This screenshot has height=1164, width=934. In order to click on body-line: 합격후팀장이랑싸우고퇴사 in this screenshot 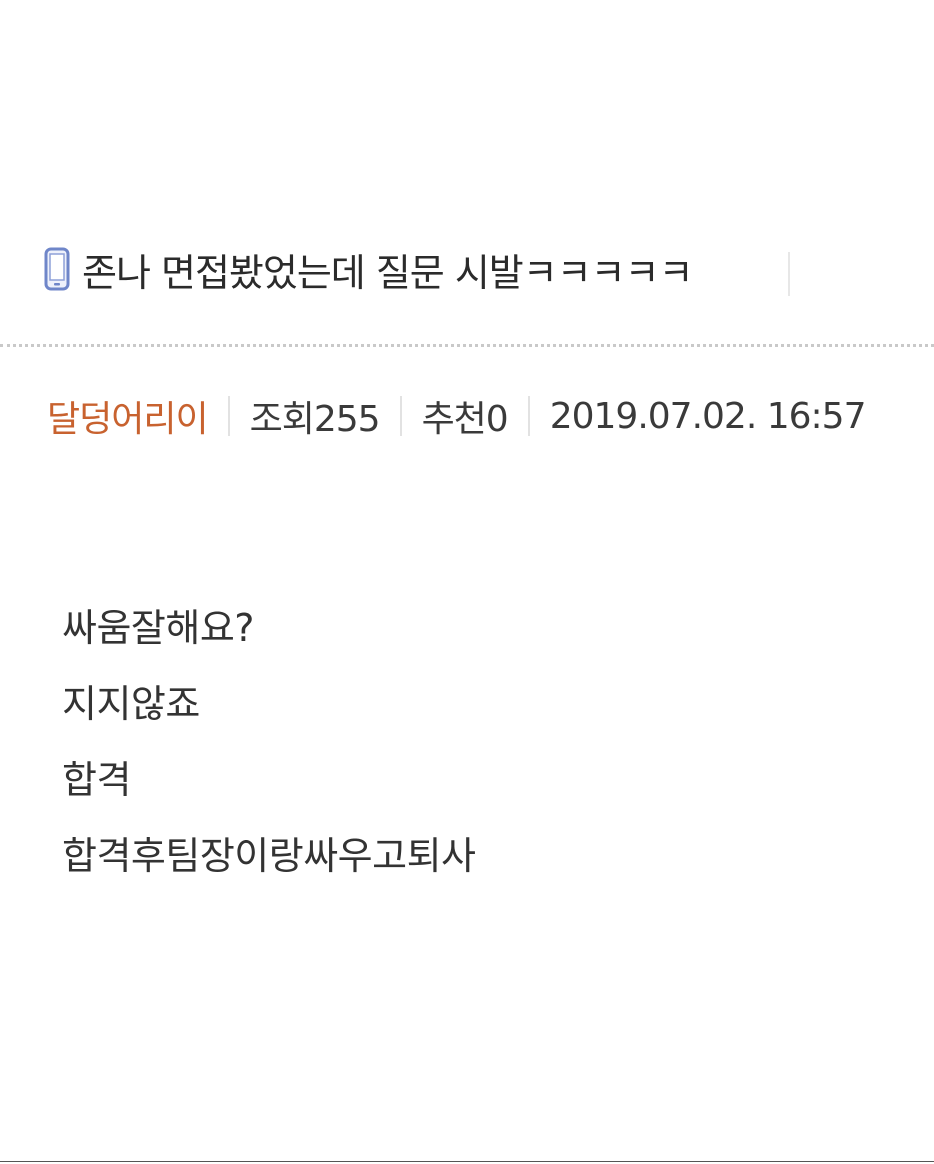, I will do `click(269, 856)`.